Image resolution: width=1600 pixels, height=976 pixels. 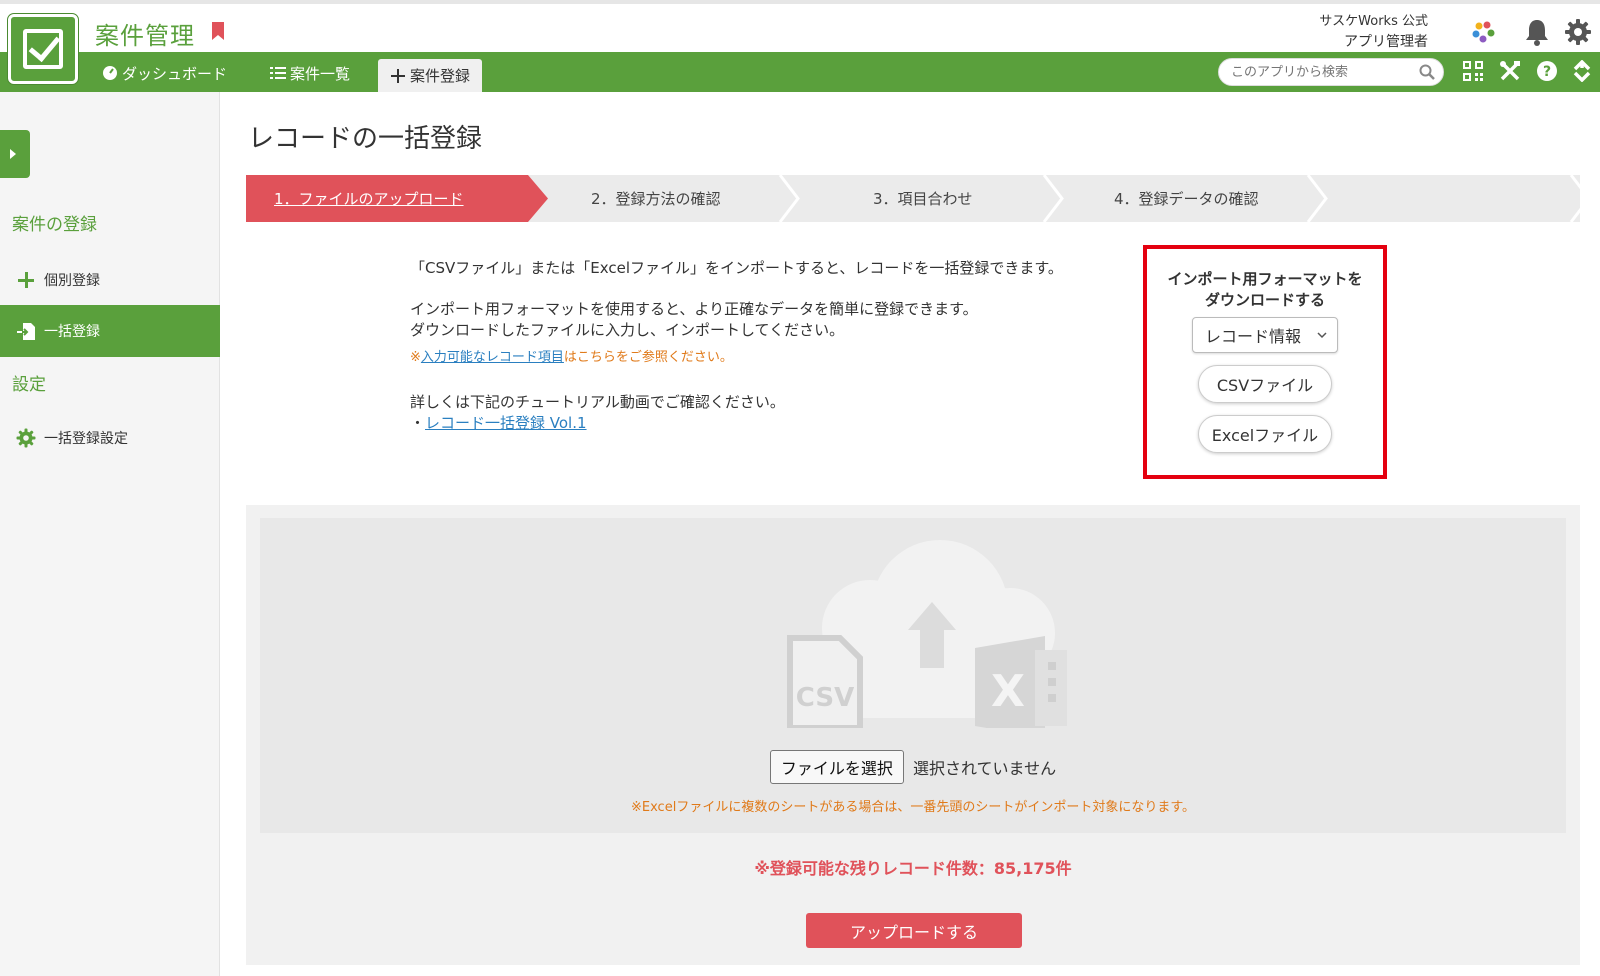 I want to click on sidebar-heading-settings: 設定, so click(x=29, y=385).